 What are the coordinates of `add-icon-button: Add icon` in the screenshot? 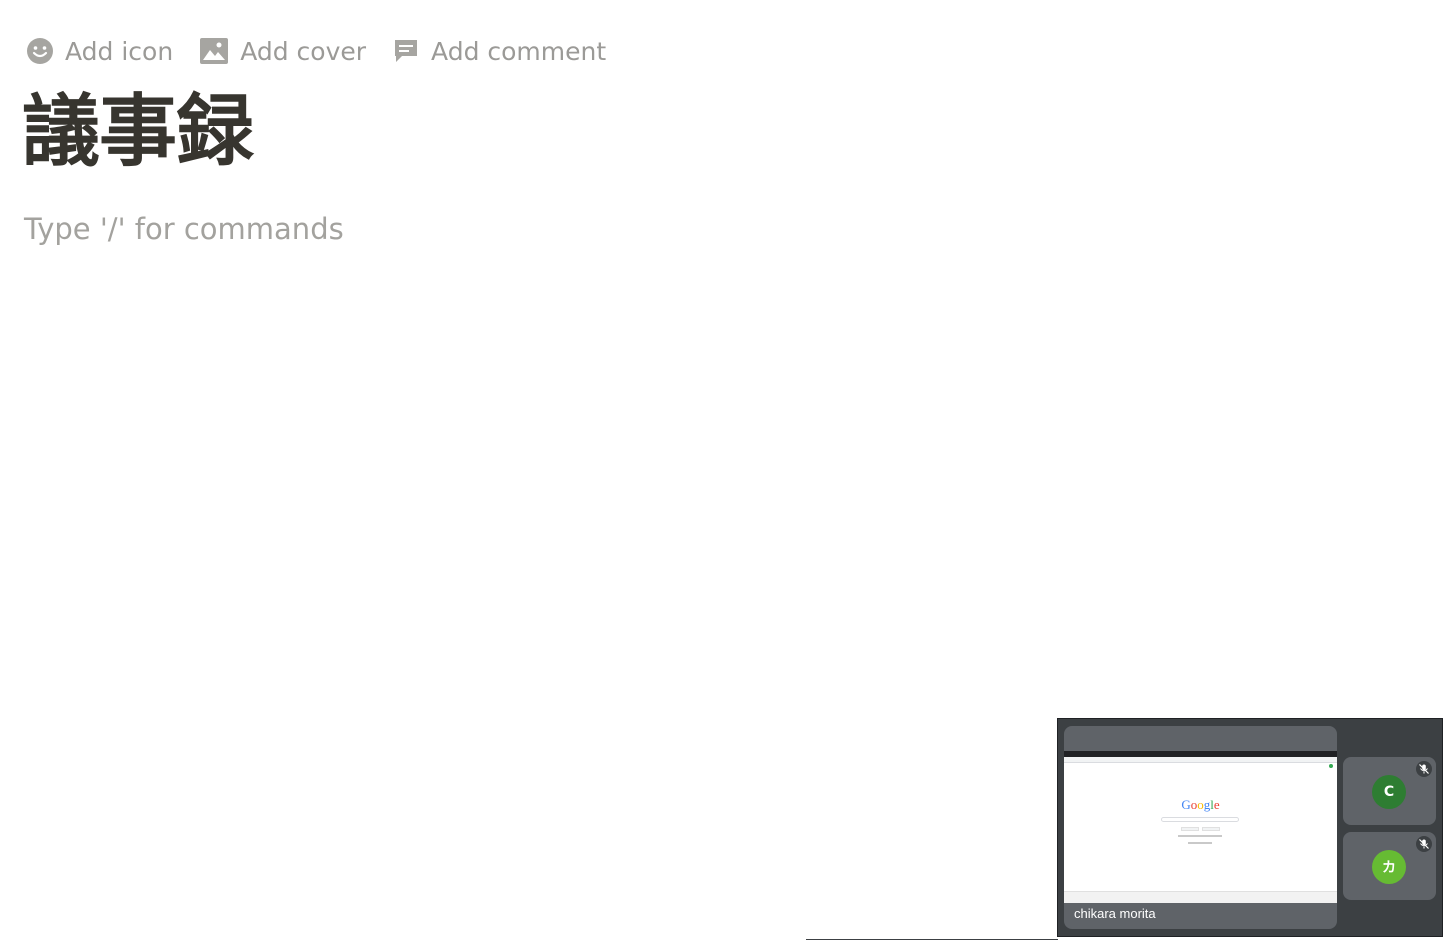 It's located at (99, 51).